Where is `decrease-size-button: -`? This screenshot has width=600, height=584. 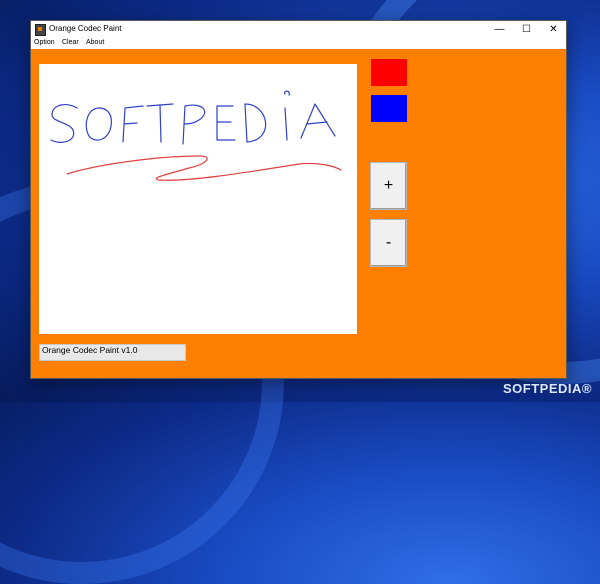 decrease-size-button: - is located at coordinates (388, 243).